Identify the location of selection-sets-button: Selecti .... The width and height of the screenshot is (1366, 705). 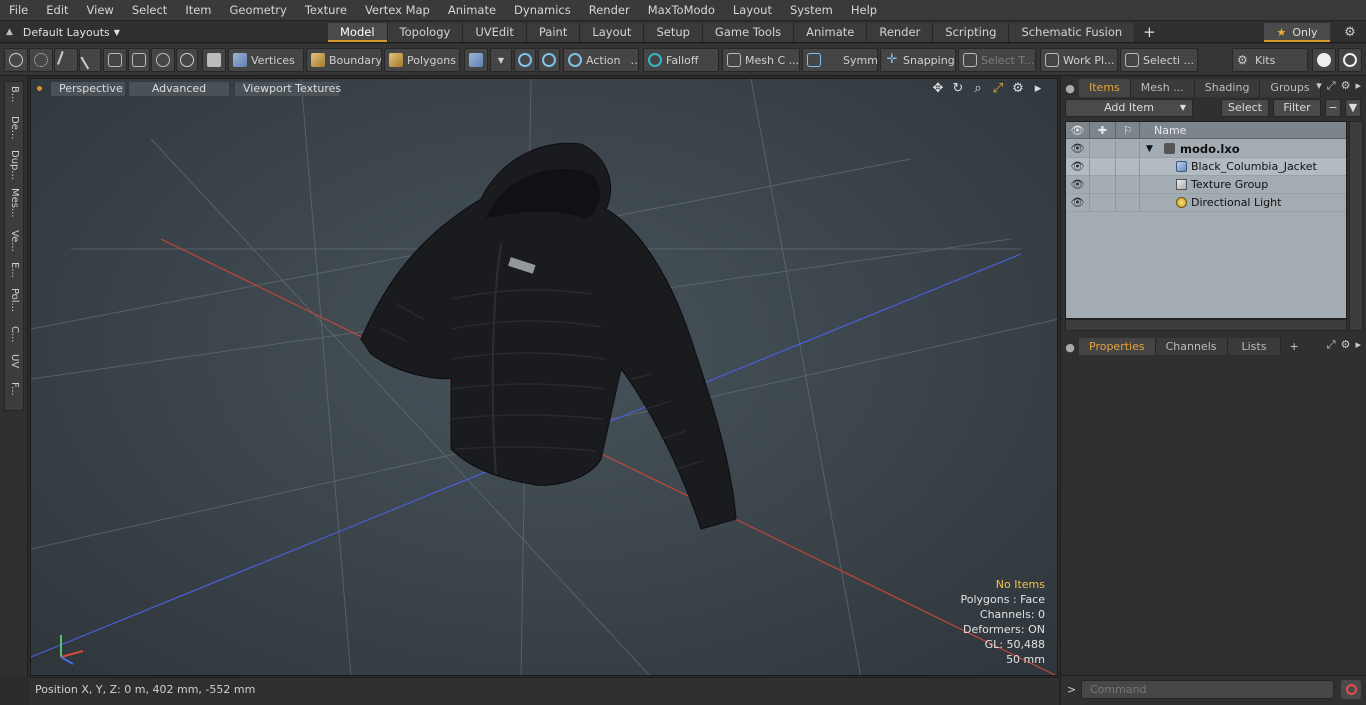
(1159, 60).